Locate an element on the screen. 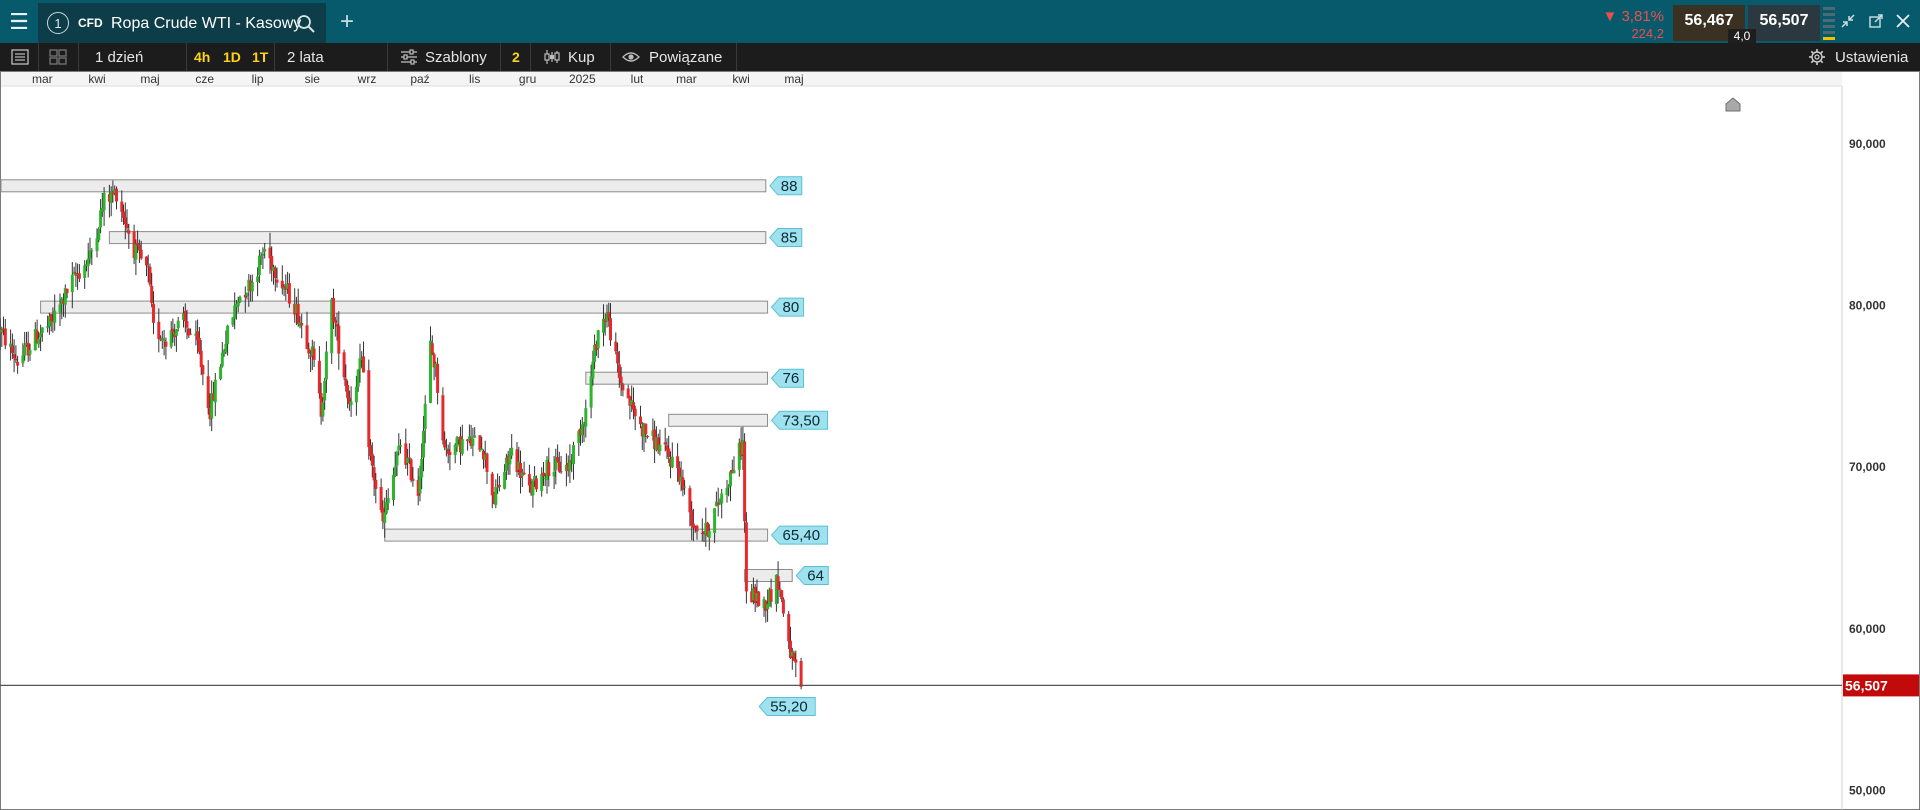  level-marker: 73,50 is located at coordinates (799, 420).